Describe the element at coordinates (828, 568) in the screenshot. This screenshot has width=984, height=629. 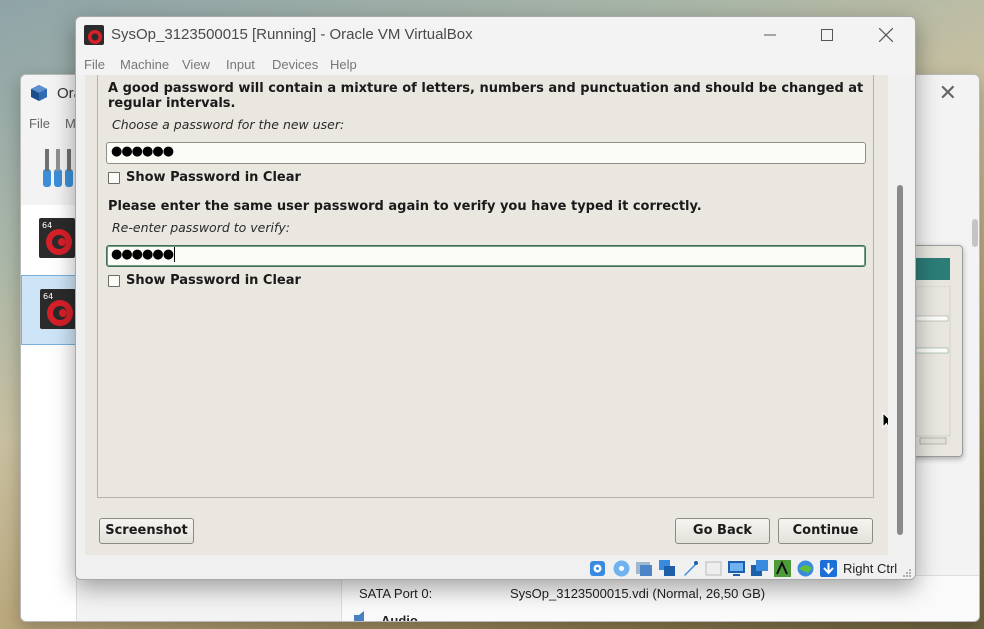
I see `keyboard-arrow-icon` at that location.